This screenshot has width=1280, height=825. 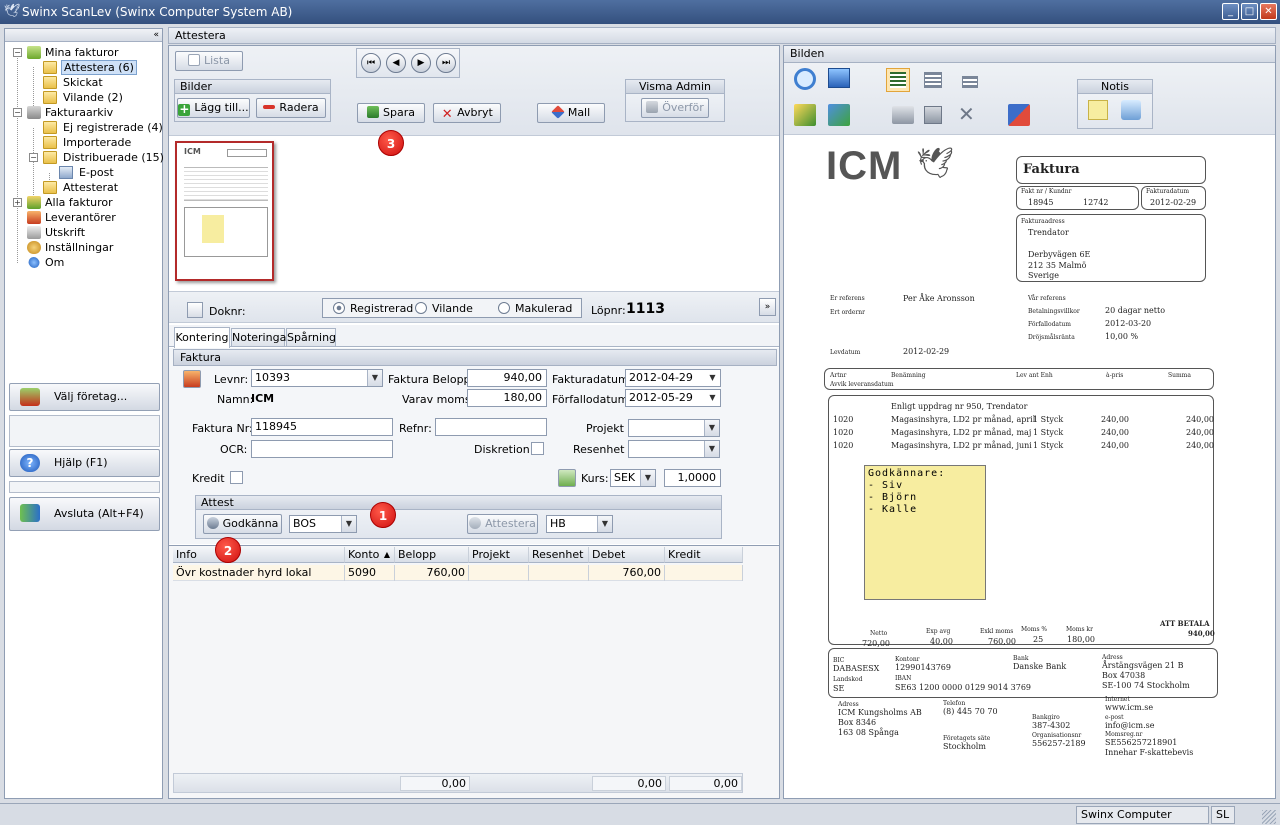 I want to click on projekt-combo: ▼, so click(x=674, y=428).